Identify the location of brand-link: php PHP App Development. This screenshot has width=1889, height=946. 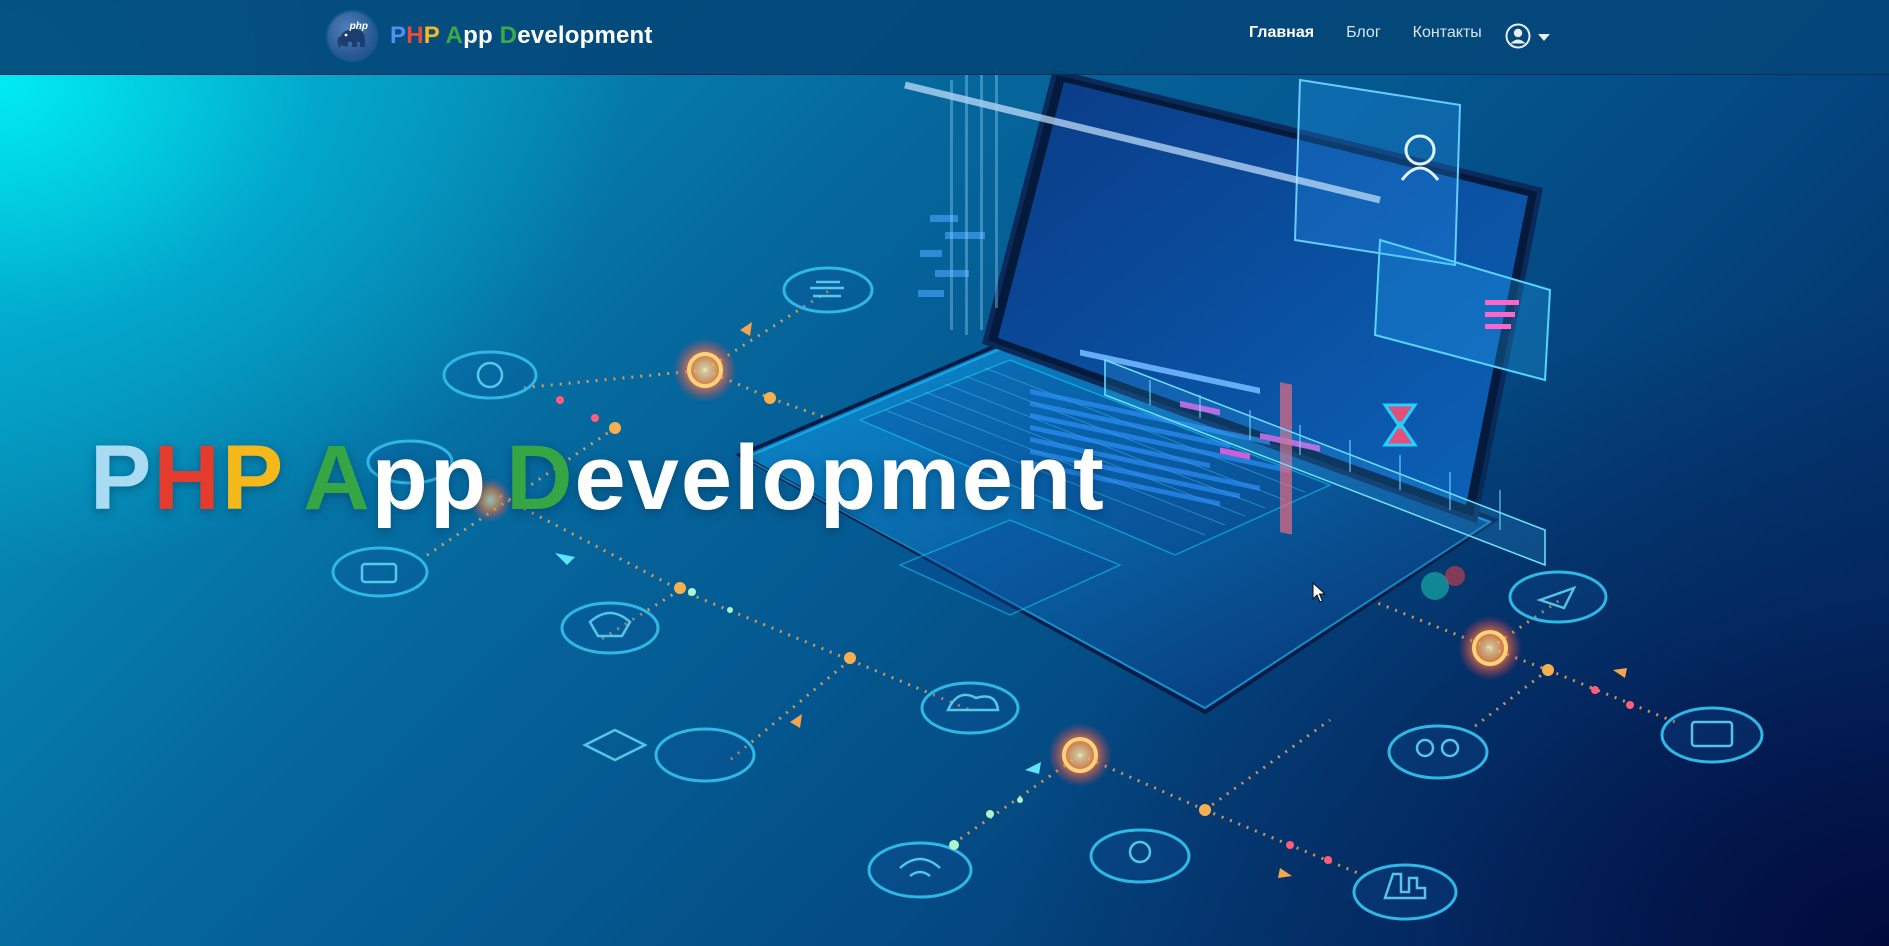
(490, 36).